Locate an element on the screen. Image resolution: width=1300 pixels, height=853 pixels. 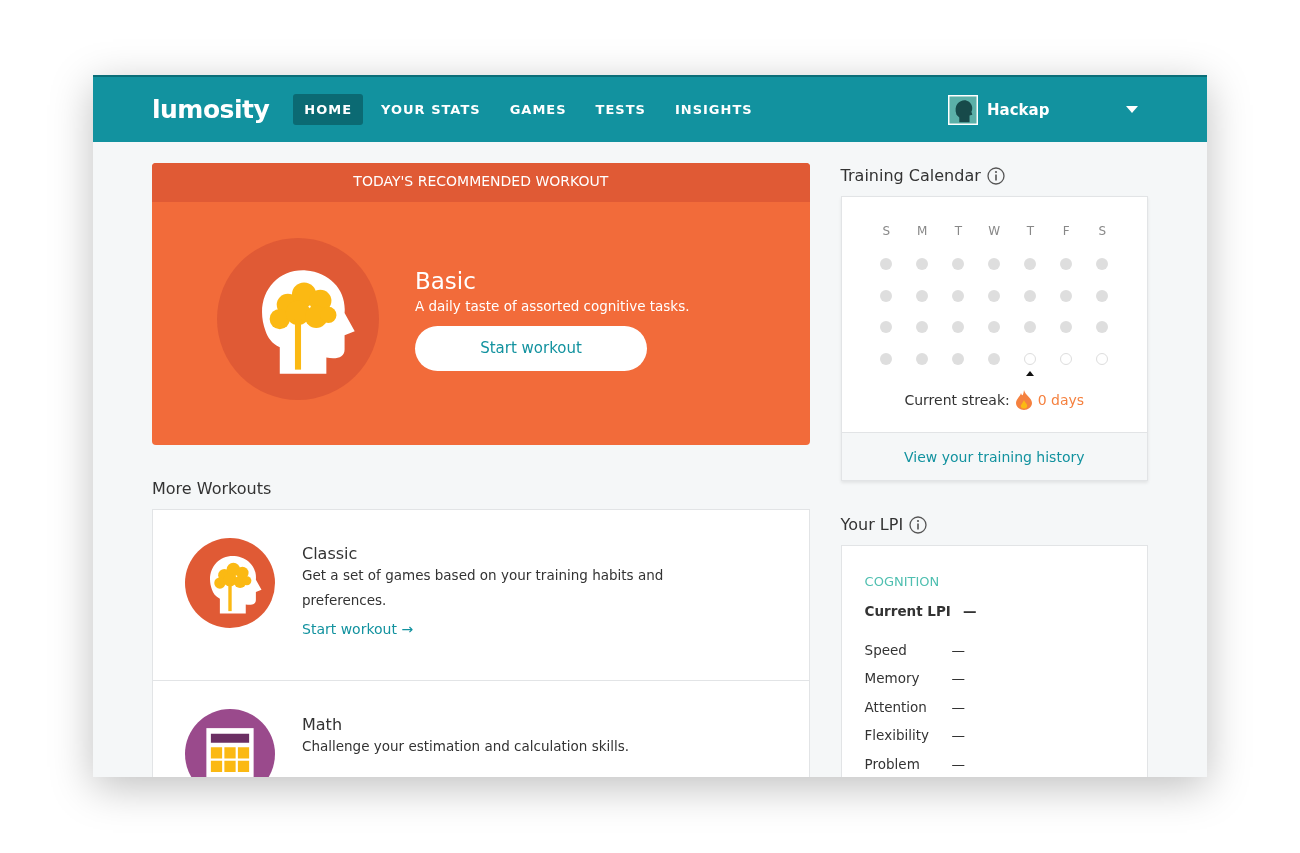
card-banner: TODAY'S RECOMMENDED WORKOUT is located at coordinates (481, 182).